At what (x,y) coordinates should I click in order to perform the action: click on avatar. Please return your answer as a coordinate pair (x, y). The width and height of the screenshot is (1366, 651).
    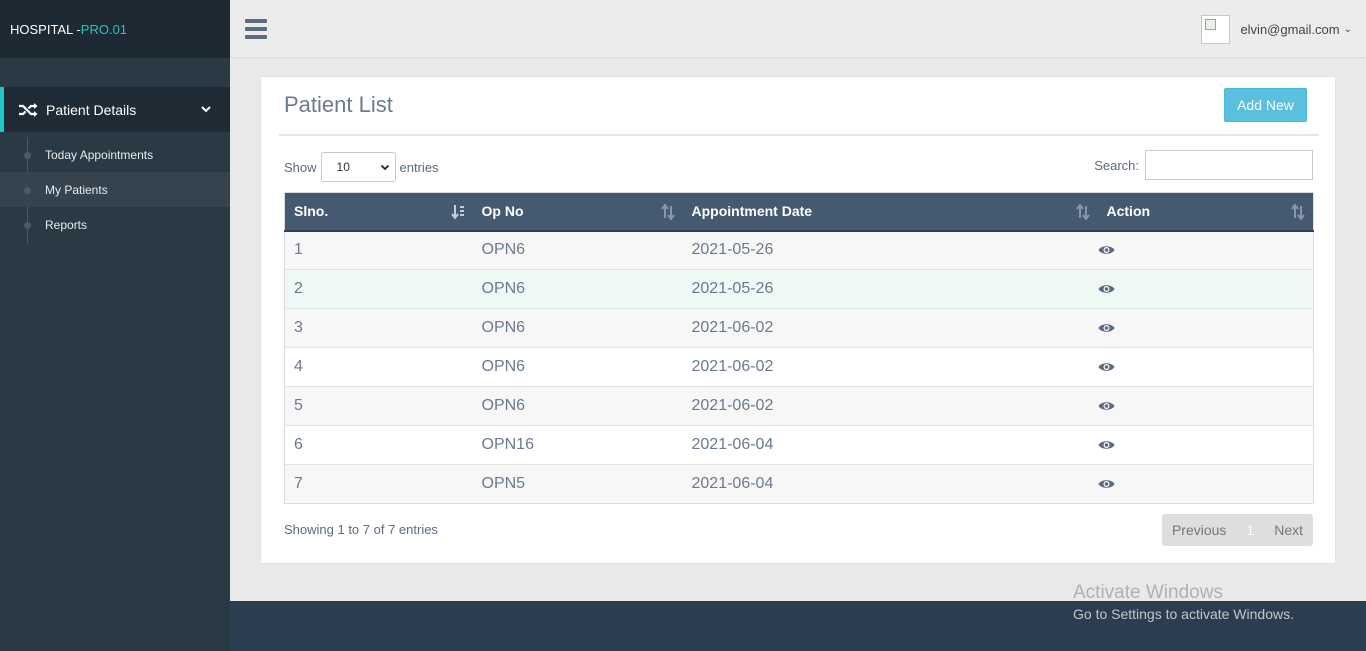
    Looking at the image, I should click on (1216, 29).